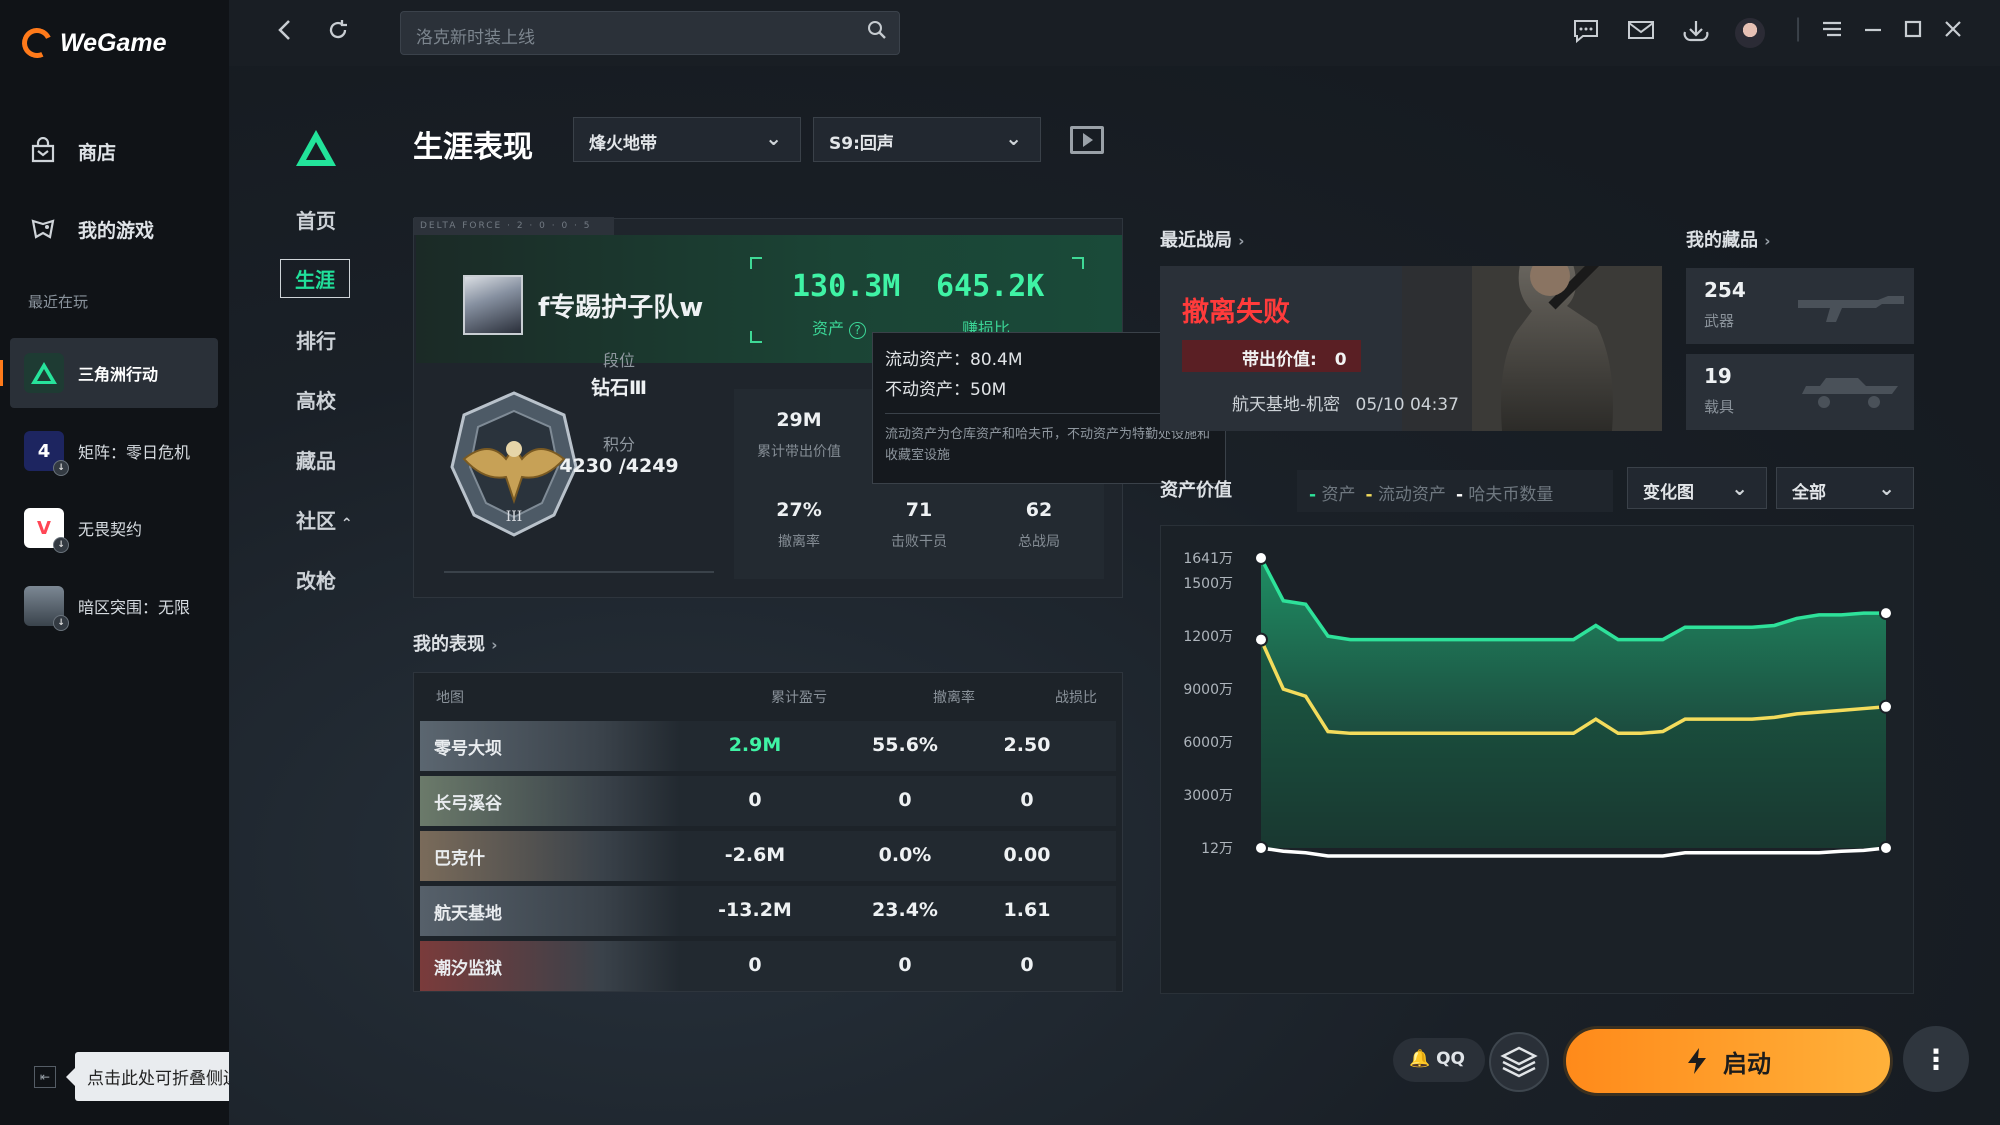 The width and height of the screenshot is (2000, 1125). I want to click on rifle-icon, so click(1851, 309).